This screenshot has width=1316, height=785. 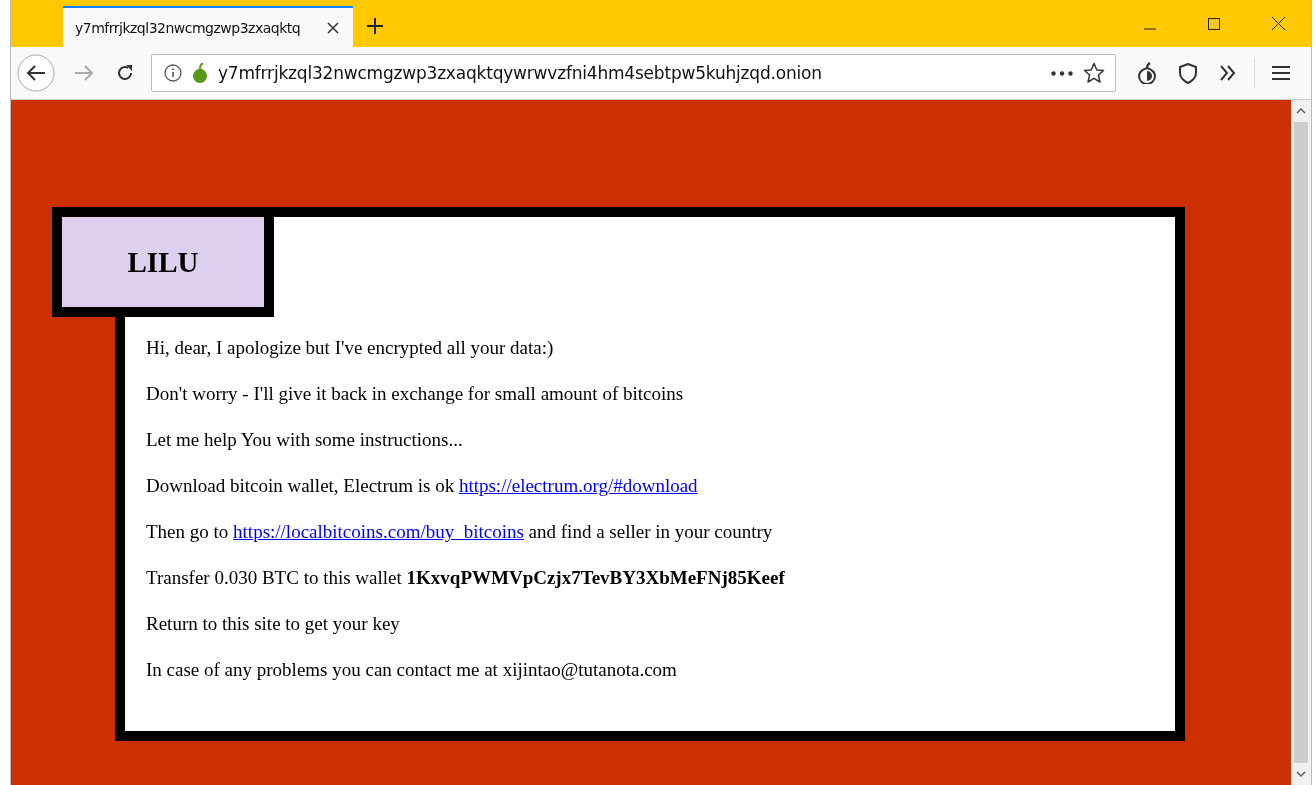 What do you see at coordinates (375, 26) in the screenshot?
I see `plus-icon` at bounding box center [375, 26].